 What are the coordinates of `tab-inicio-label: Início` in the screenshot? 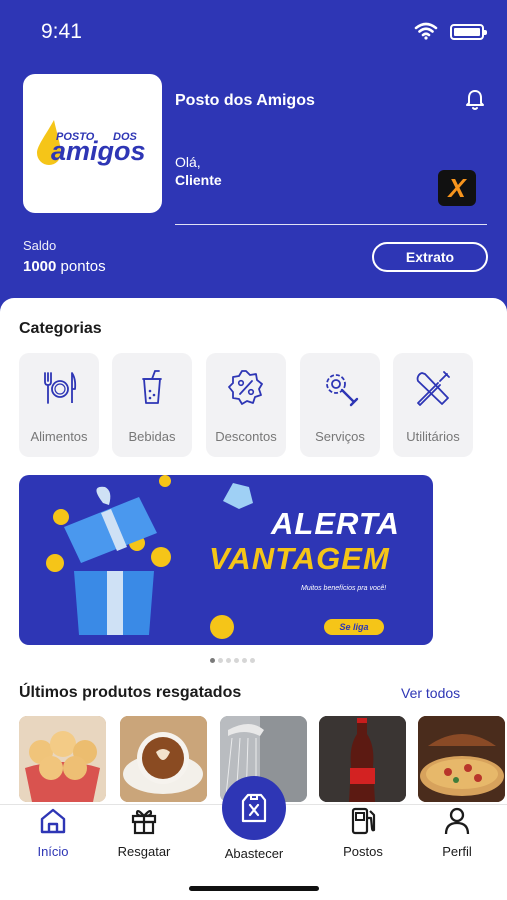 It's located at (53, 851).